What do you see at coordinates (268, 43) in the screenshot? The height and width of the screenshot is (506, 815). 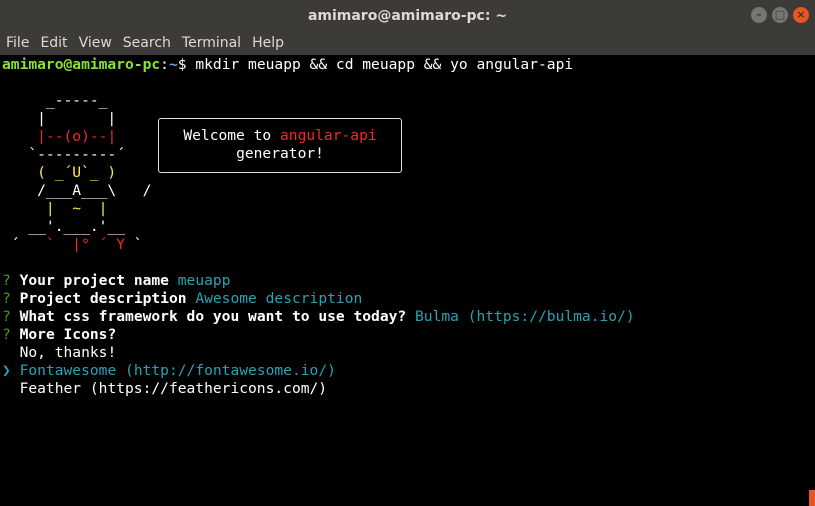 I see `menu-help: Help` at bounding box center [268, 43].